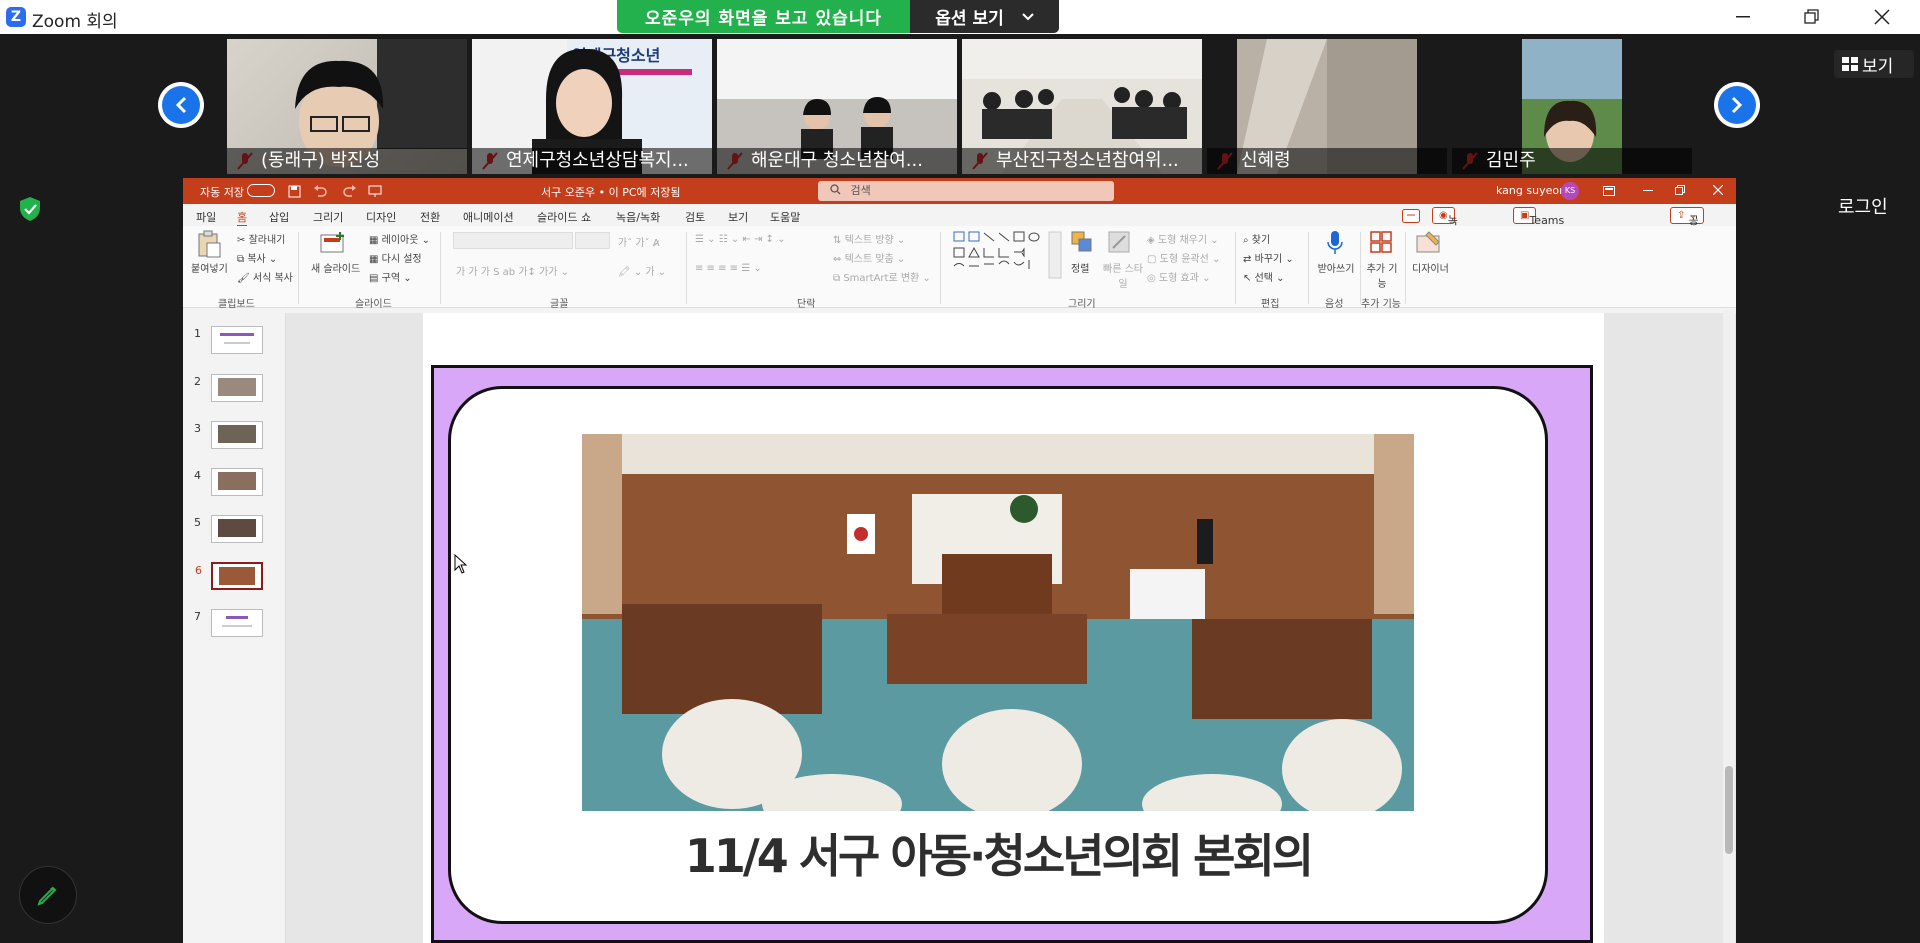 The height and width of the screenshot is (943, 1920). Describe the element at coordinates (228, 529) in the screenshot. I see `slide-thumbnail: 5` at that location.